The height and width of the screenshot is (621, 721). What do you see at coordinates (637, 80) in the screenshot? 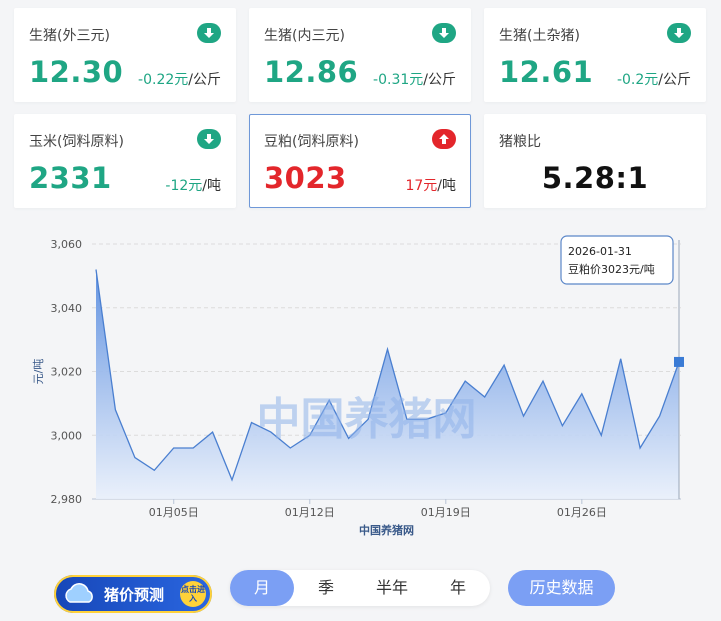
I see `change-amount: -0.2元` at bounding box center [637, 80].